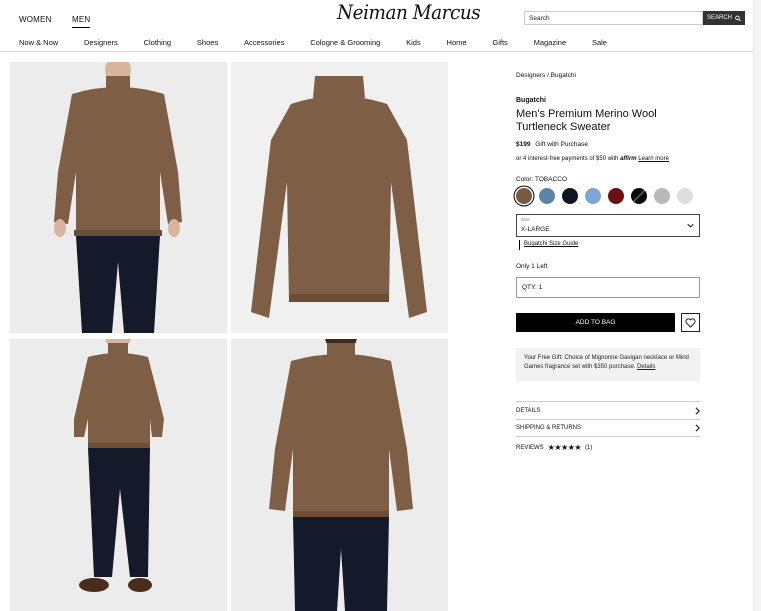 The image size is (761, 611). I want to click on search-button-label: SEARCH, so click(720, 18).